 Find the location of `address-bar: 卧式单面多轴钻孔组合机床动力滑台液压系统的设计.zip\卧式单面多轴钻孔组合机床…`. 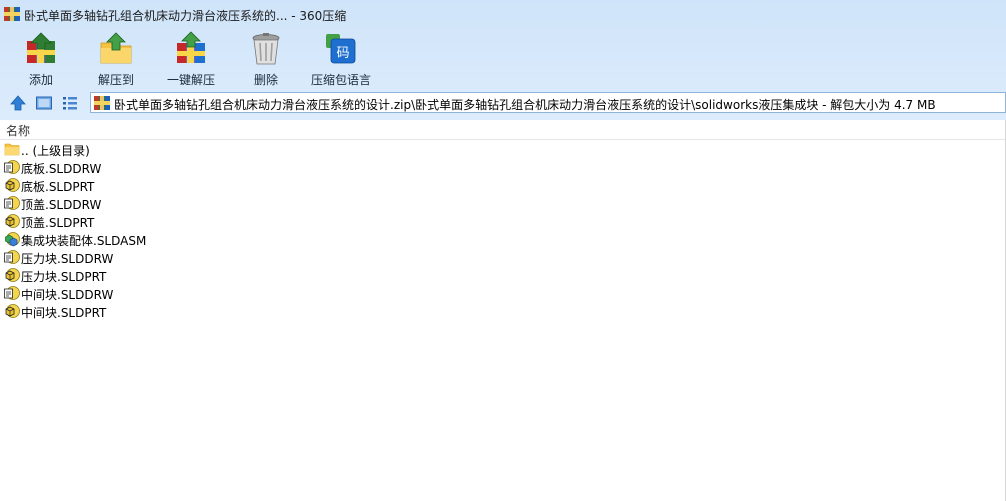

address-bar: 卧式单面多轴钻孔组合机床动力滑台液压系统的设计.zip\卧式单面多轴钻孔组合机床… is located at coordinates (503, 103).